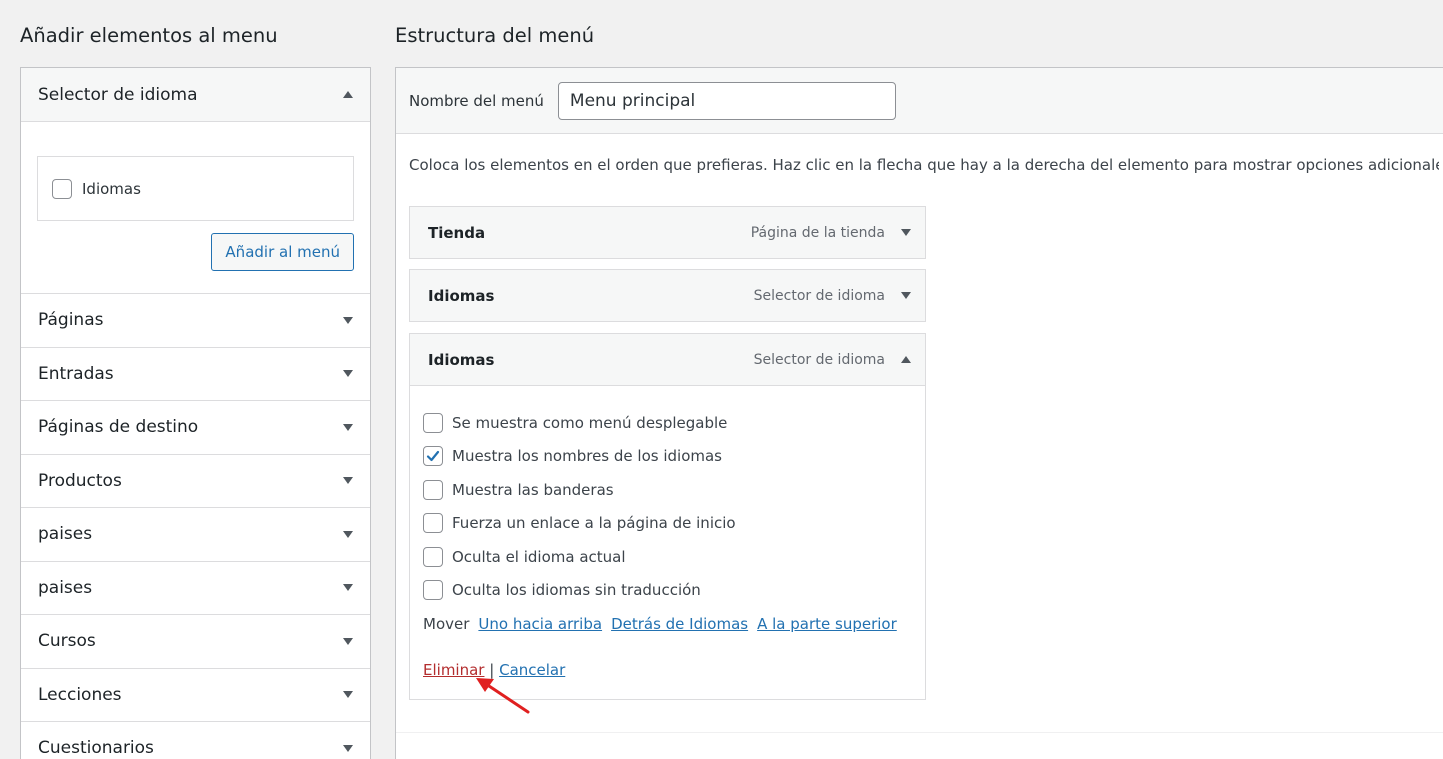 The image size is (1443, 759). I want to click on option-hide-untranslated-row: Oculta los idiomas sin traducción, so click(667, 591).